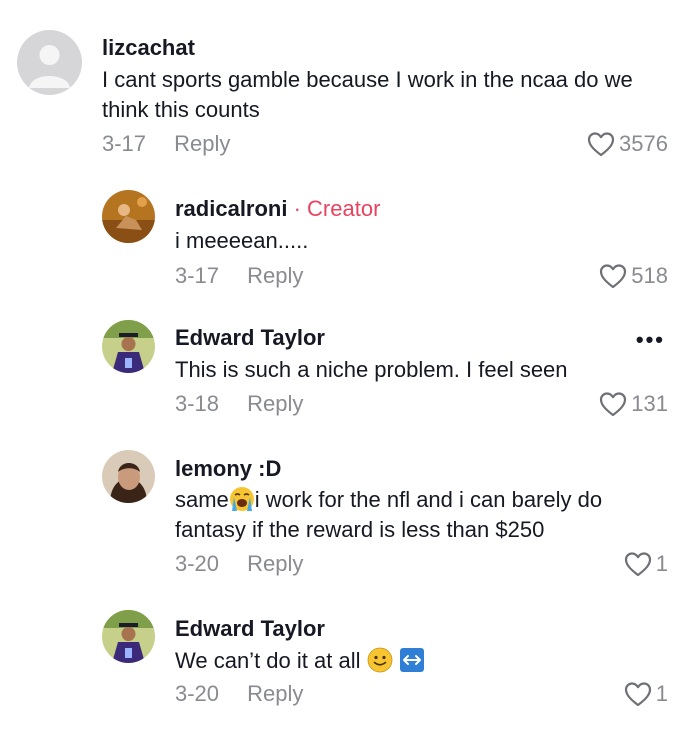 The height and width of the screenshot is (734, 677). What do you see at coordinates (643, 143) in the screenshot?
I see `like-count: 3576` at bounding box center [643, 143].